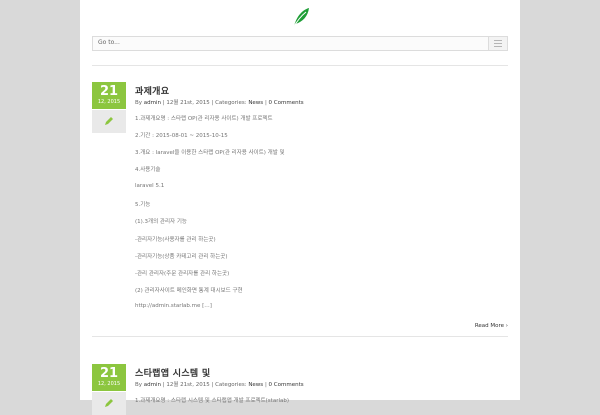  I want to click on post-excerpt-link: http://admin.starlab.me […], so click(173, 306).